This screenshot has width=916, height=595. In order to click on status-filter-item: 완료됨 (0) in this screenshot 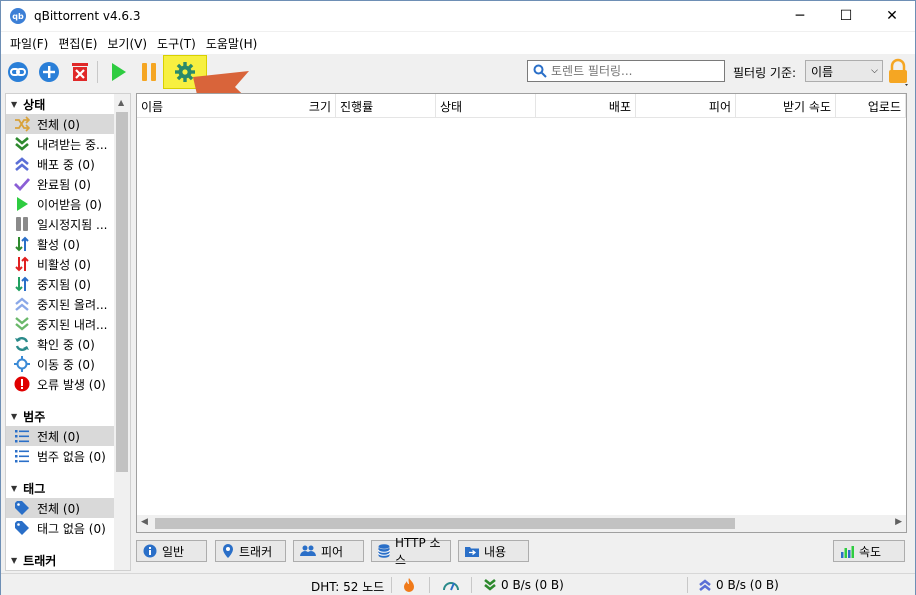, I will do `click(60, 184)`.